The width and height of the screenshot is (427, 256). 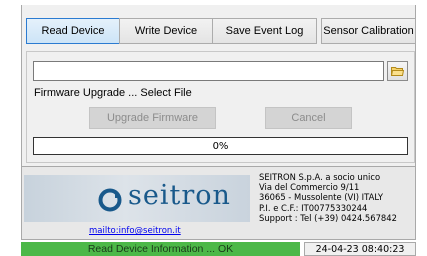 I want to click on folder-icon, so click(x=397, y=71).